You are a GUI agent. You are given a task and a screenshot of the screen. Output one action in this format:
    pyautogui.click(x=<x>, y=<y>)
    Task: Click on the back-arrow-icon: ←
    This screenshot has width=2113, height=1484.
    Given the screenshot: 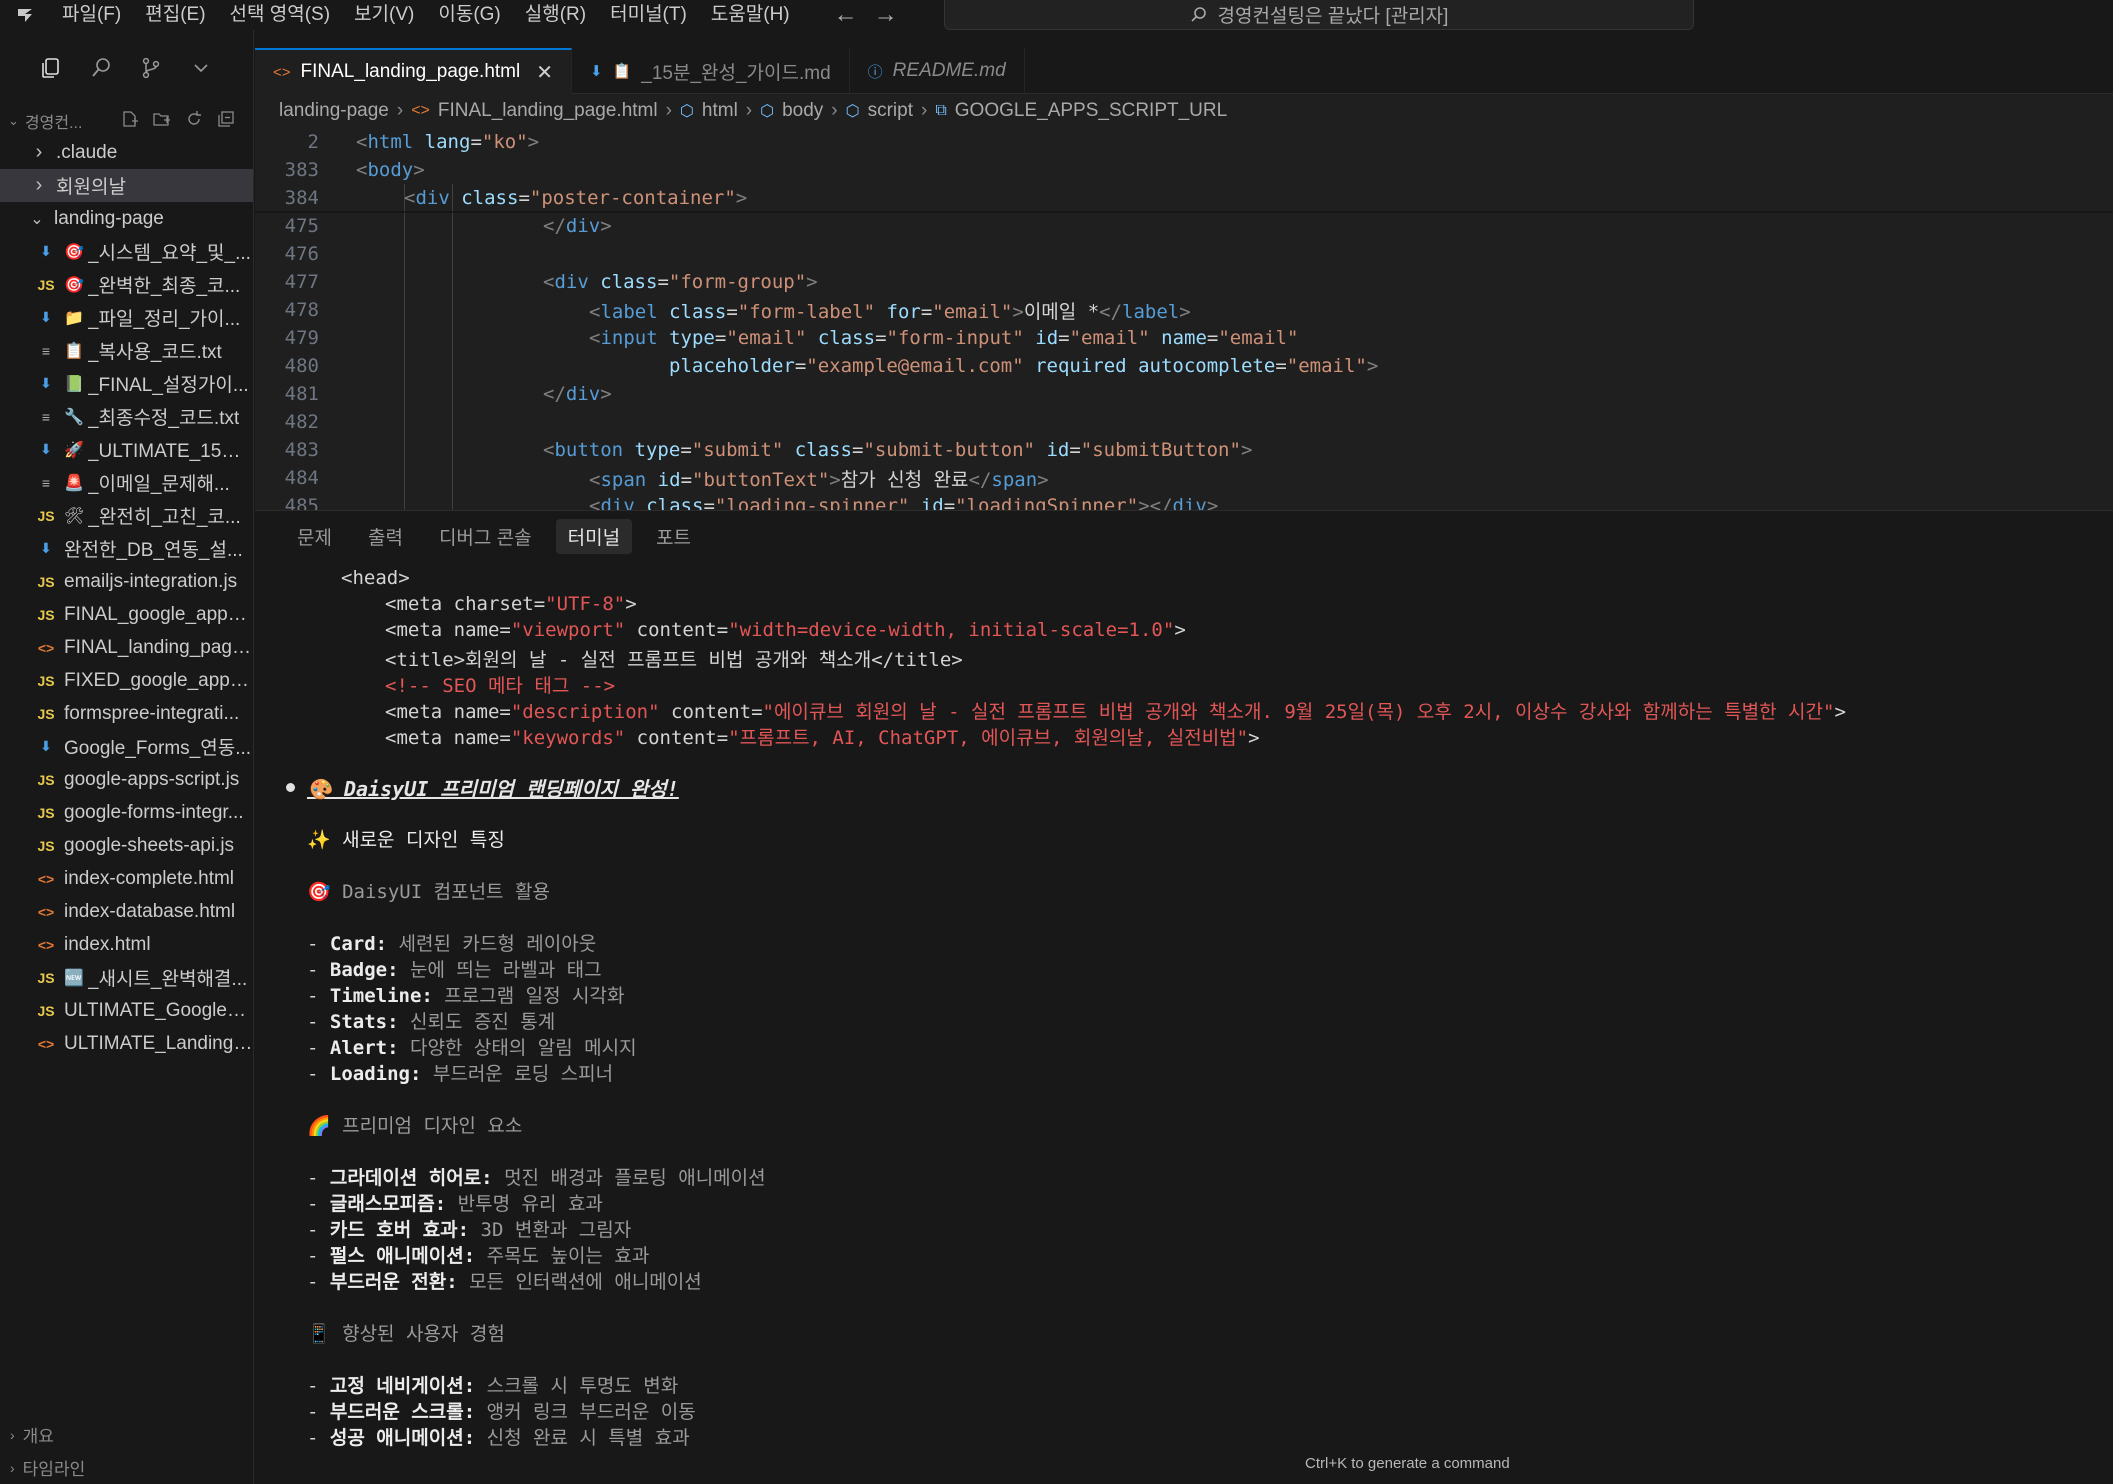 What is the action you would take?
    pyautogui.click(x=846, y=15)
    